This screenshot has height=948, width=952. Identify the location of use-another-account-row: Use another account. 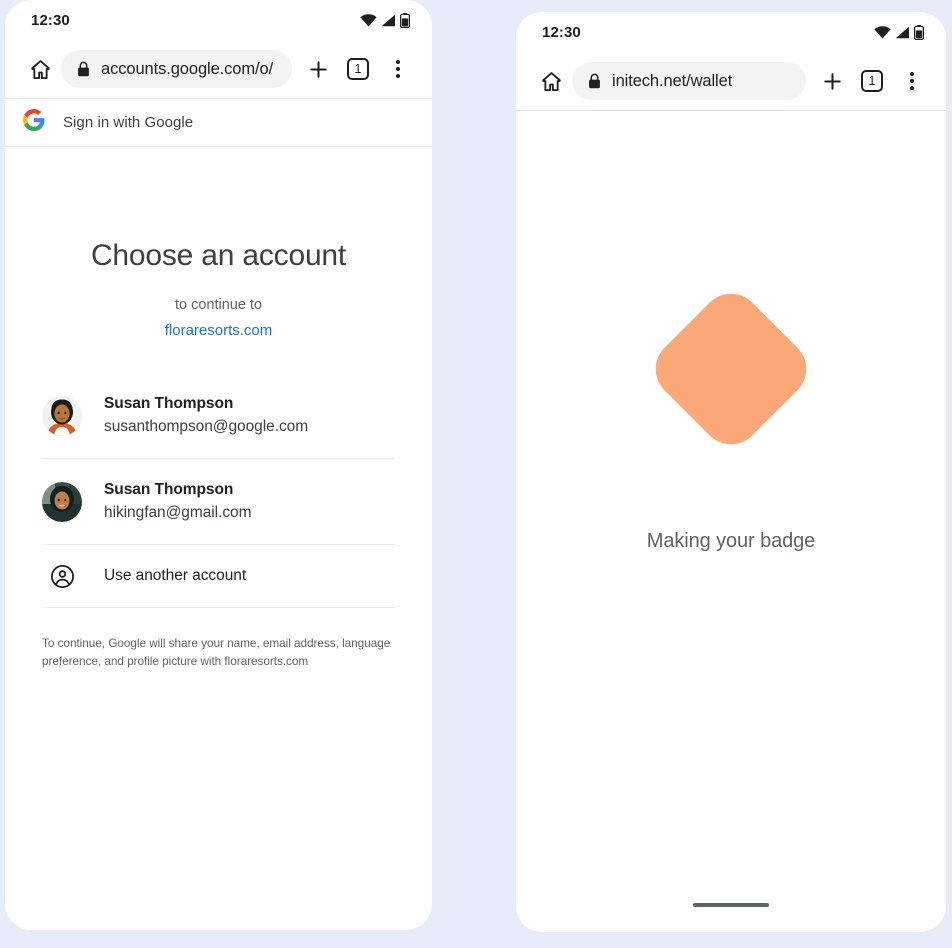
(218, 576).